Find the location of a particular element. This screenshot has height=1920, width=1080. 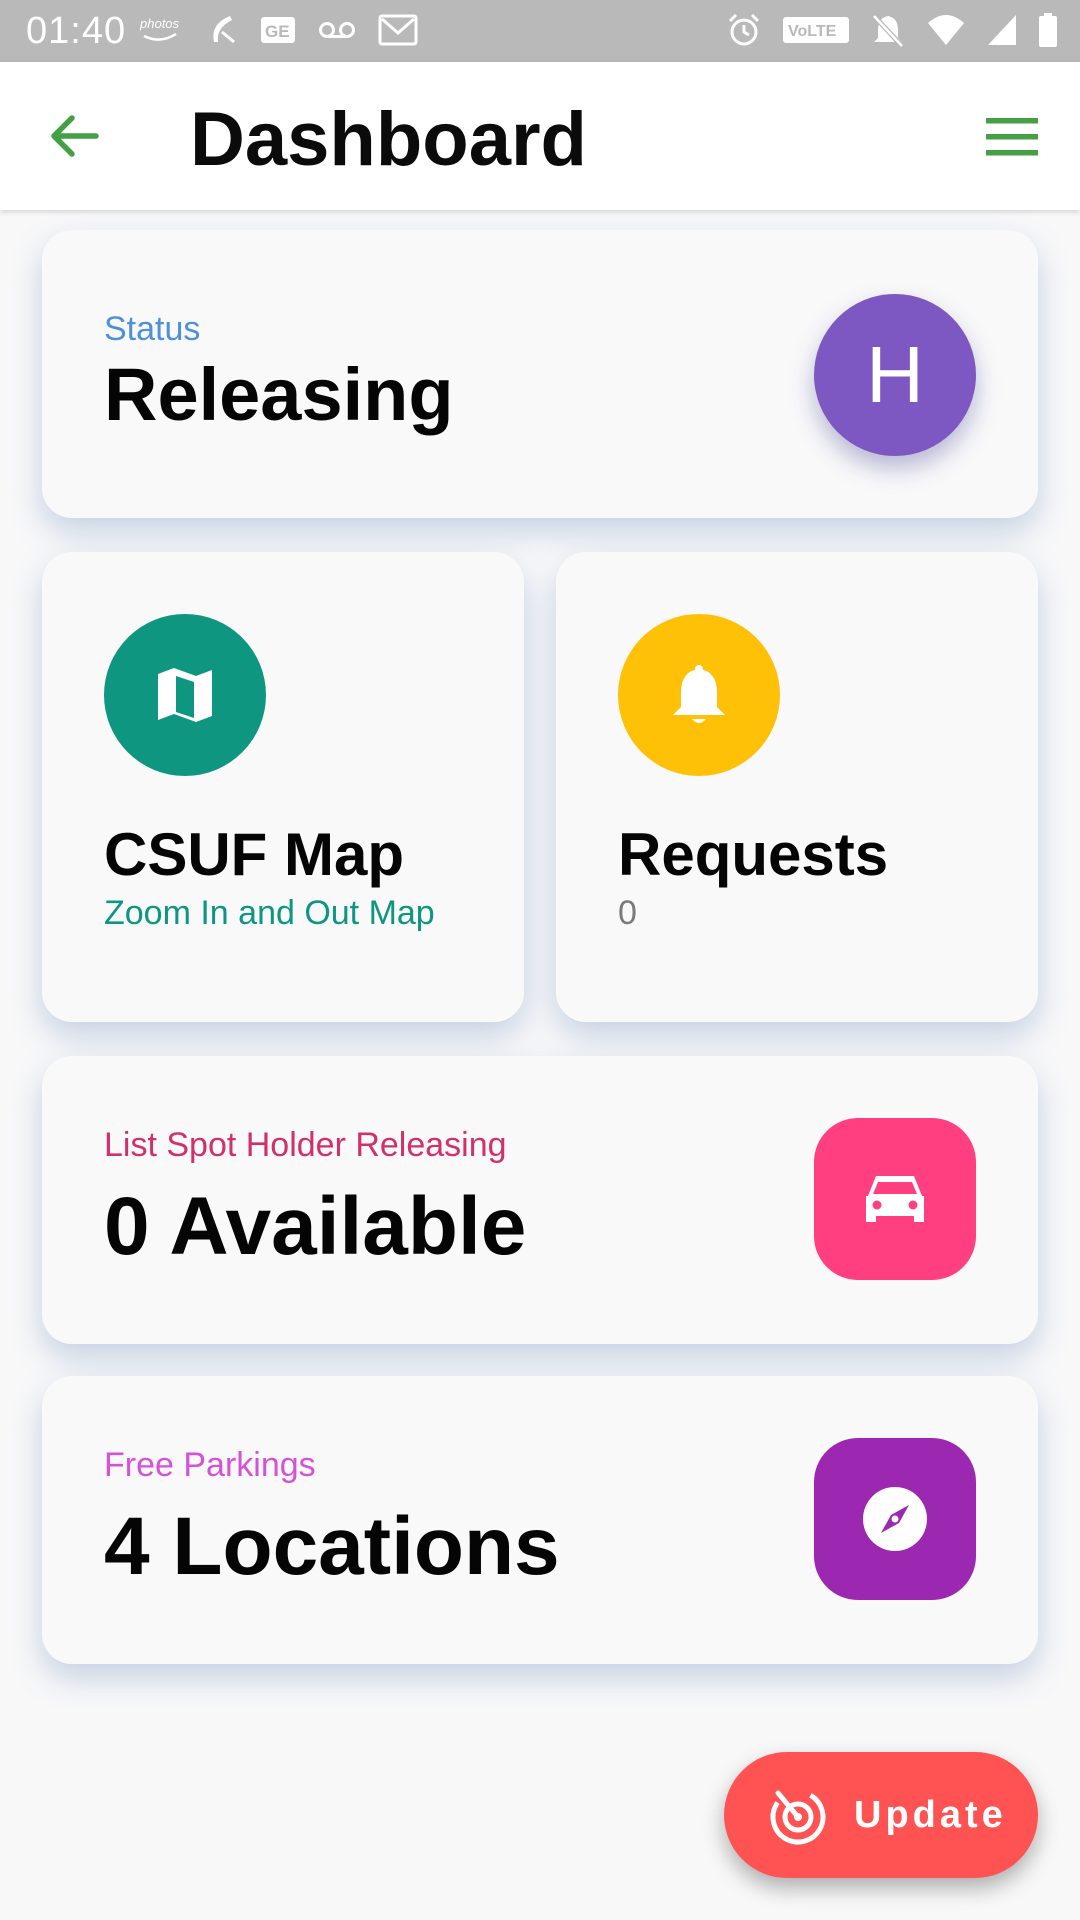

compass-icon is located at coordinates (895, 1519).